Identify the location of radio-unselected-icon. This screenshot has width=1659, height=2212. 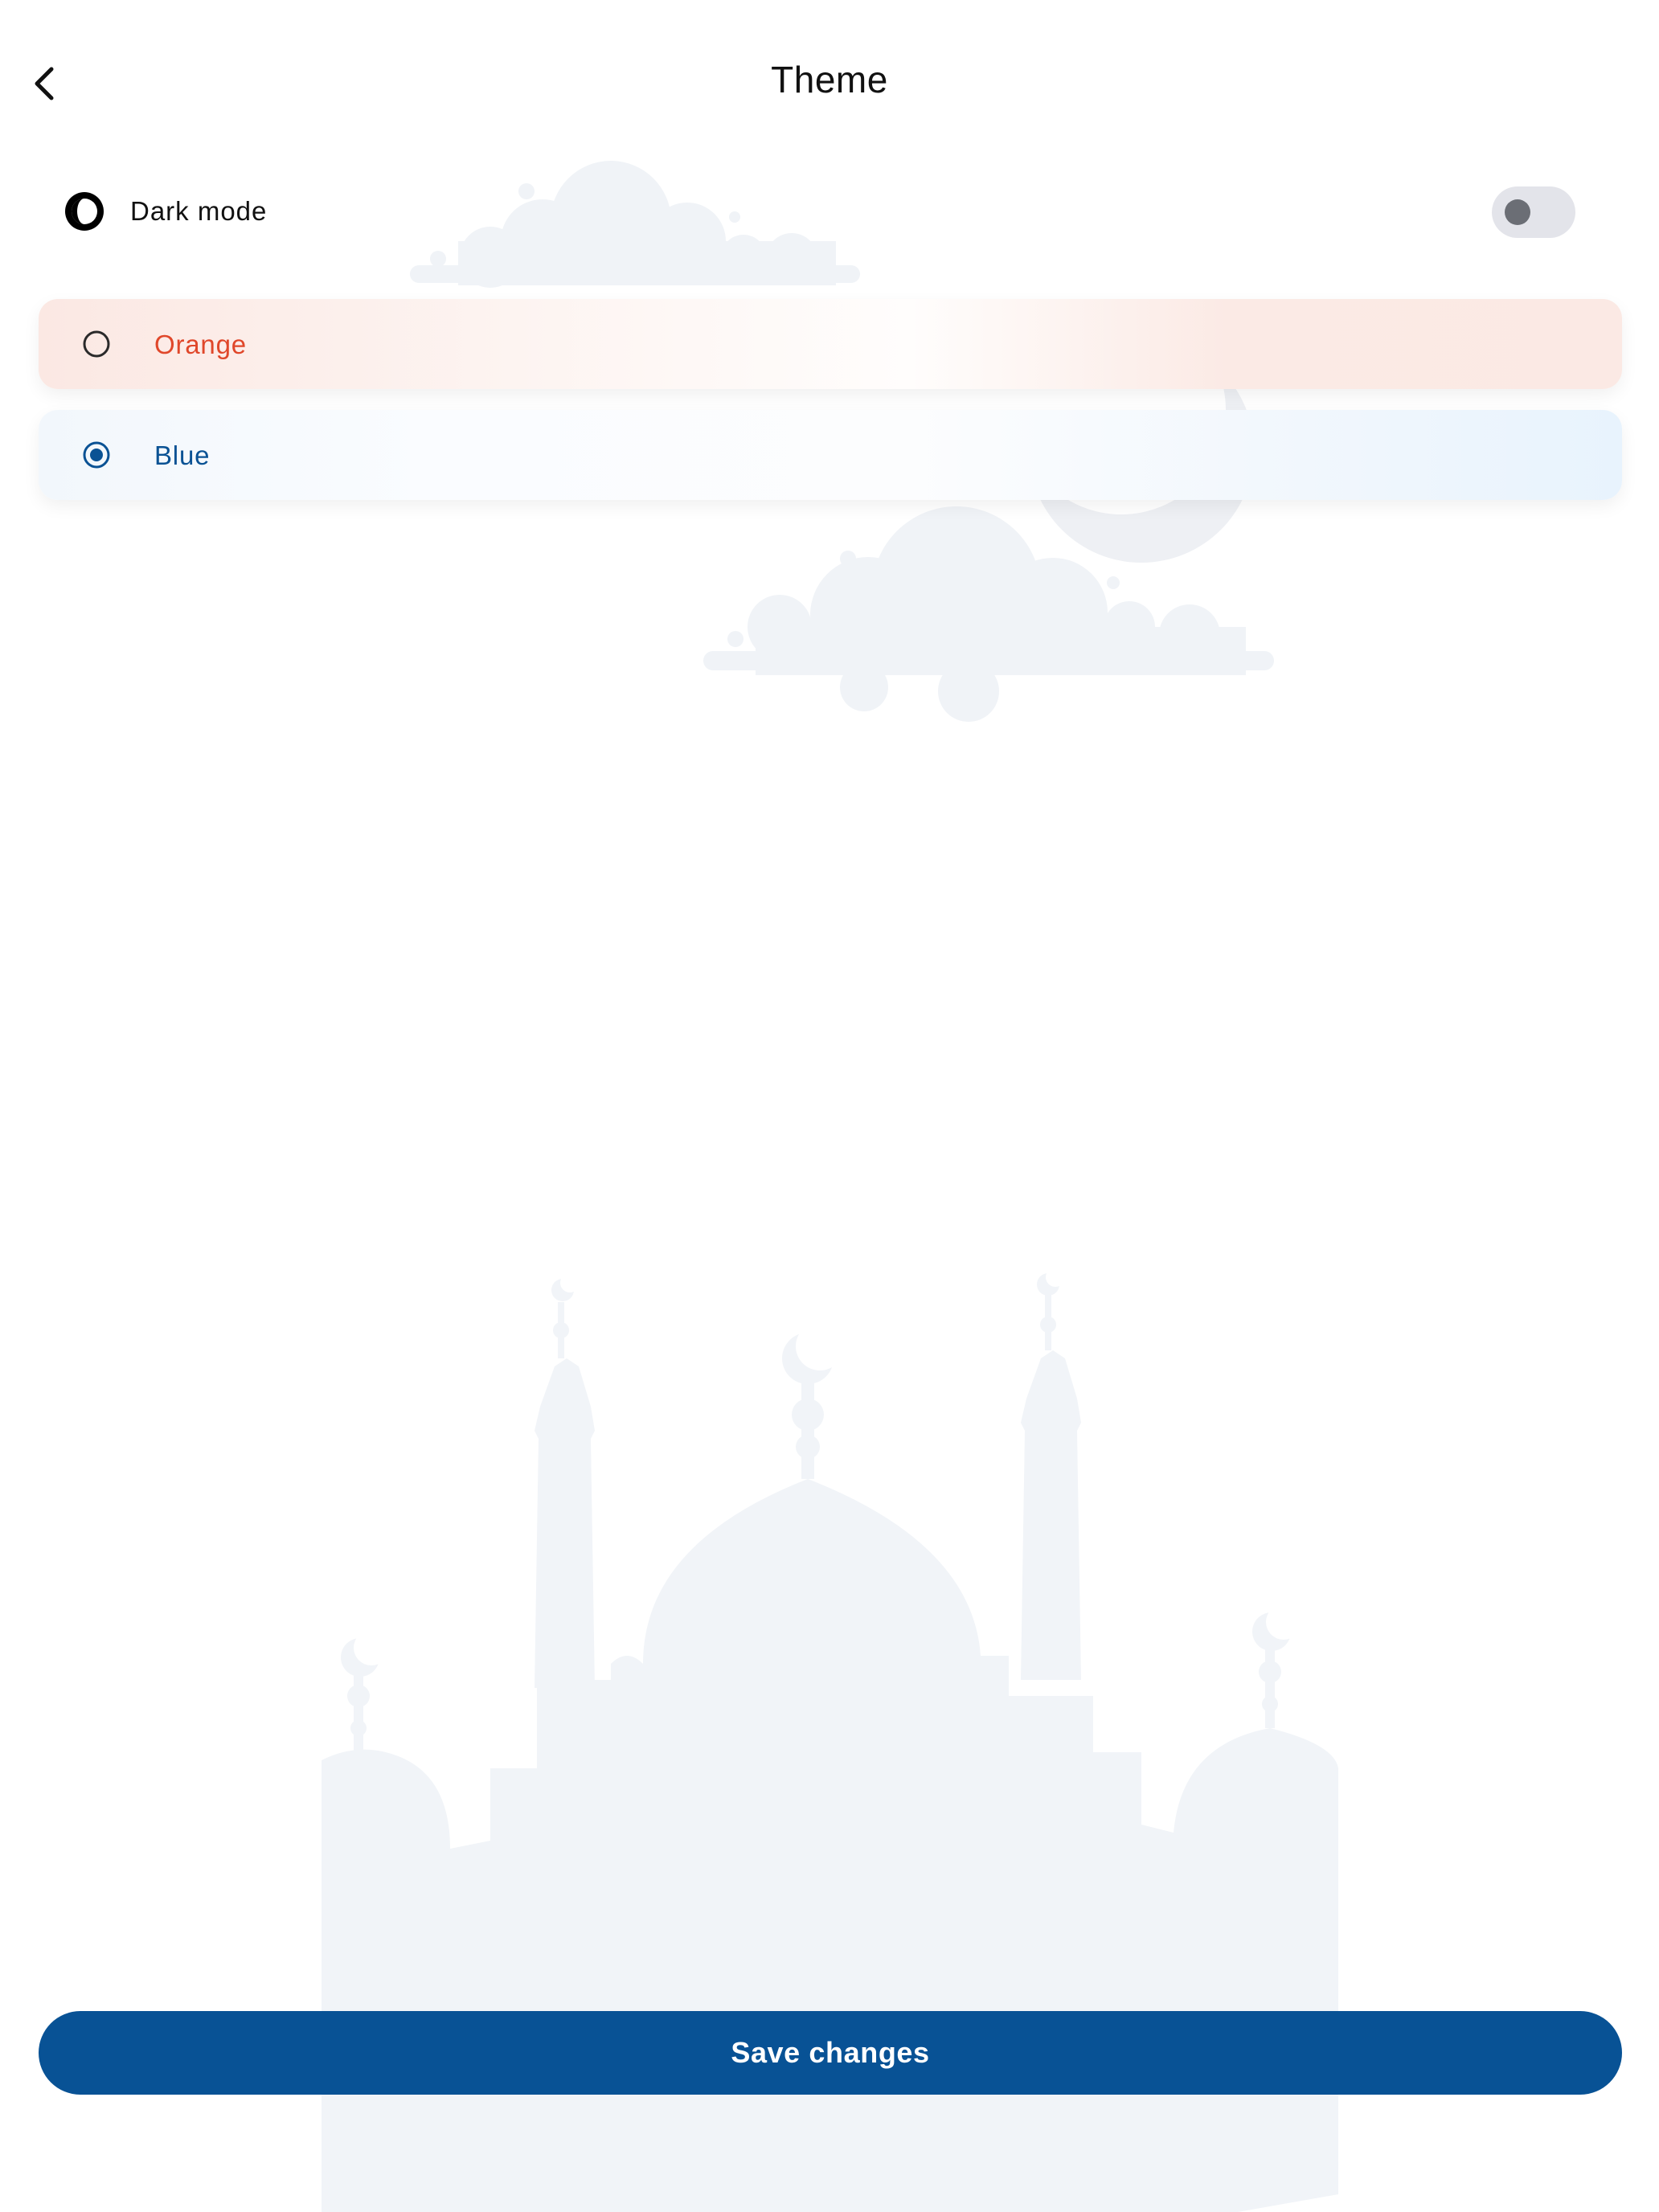
(96, 344).